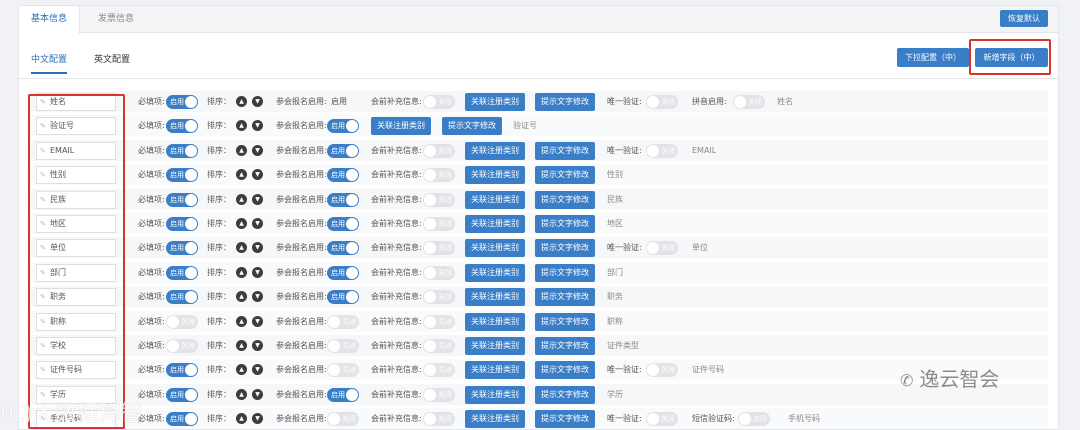 This screenshot has width=1080, height=430. Describe the element at coordinates (112, 62) in the screenshot. I see `tab-english-config: 英文配置` at that location.